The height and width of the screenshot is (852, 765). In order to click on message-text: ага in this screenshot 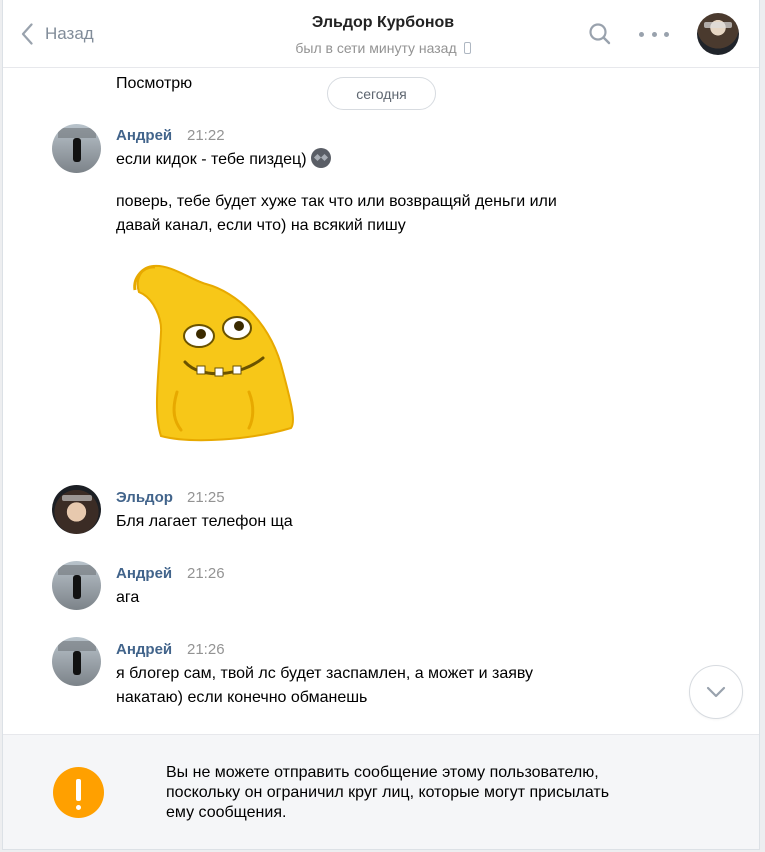, I will do `click(128, 597)`.